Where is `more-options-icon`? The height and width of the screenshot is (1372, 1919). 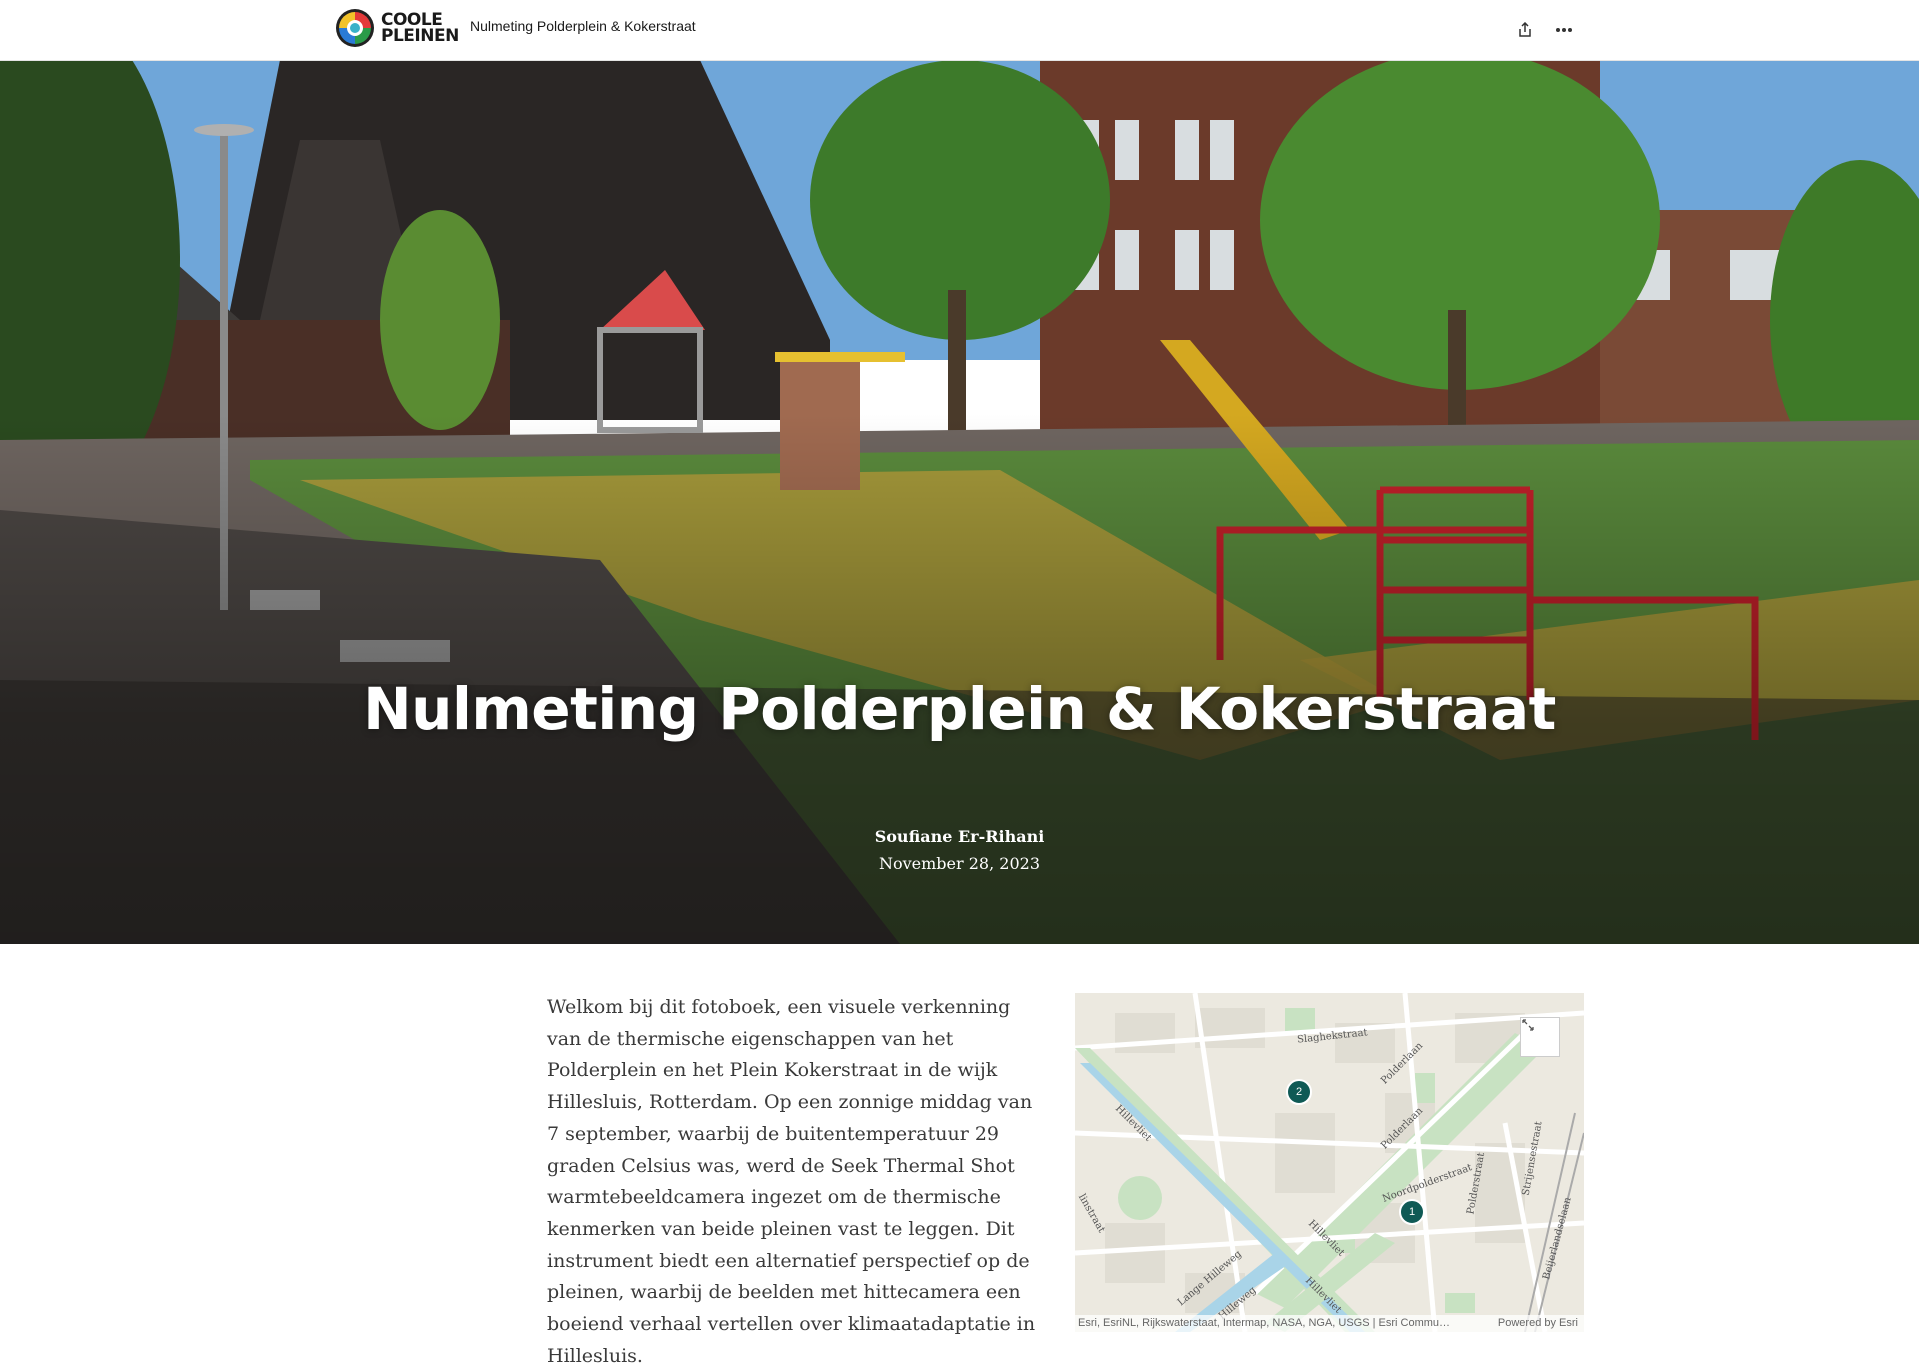 more-options-icon is located at coordinates (1564, 30).